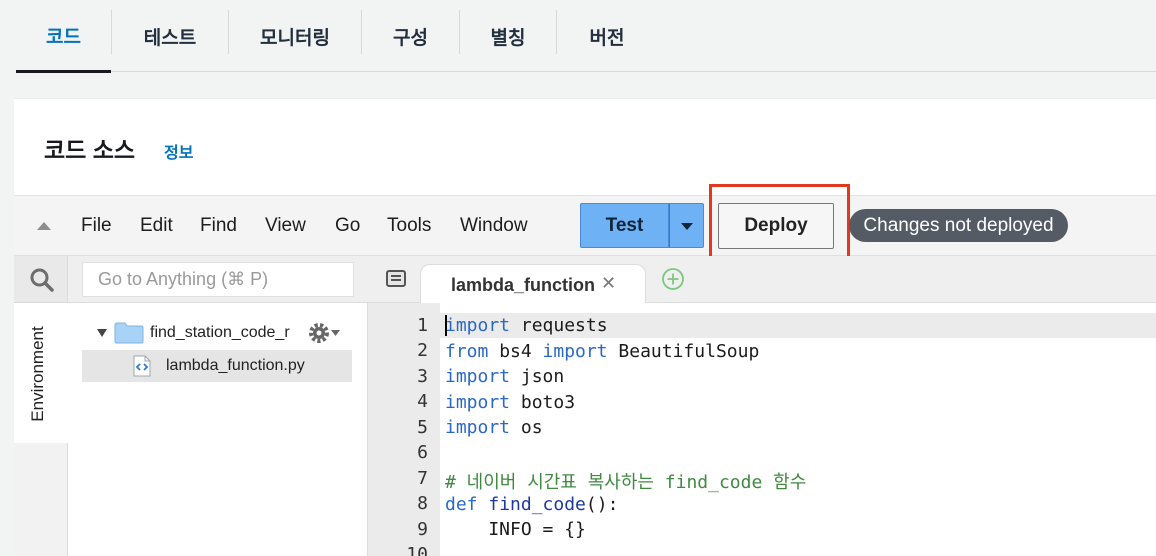 Image resolution: width=1156 pixels, height=556 pixels. I want to click on line-number: 3, so click(422, 376).